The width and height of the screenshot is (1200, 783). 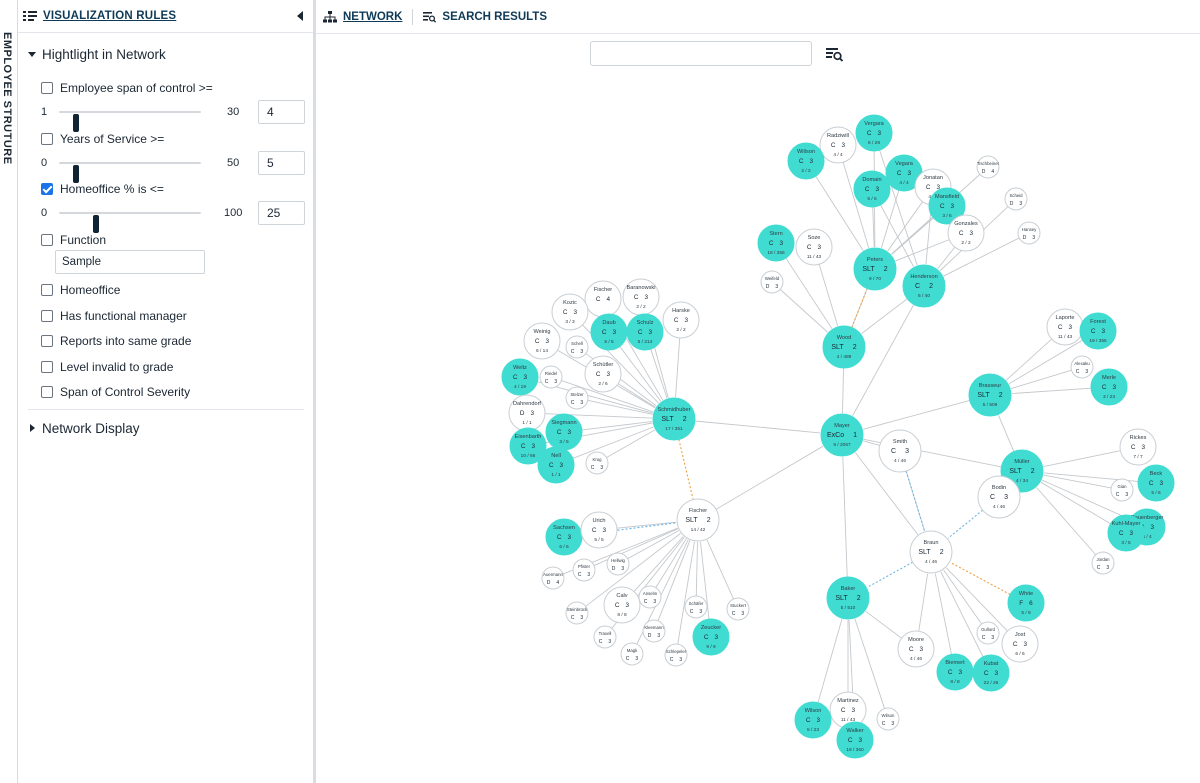 What do you see at coordinates (609, 332) in the screenshot?
I see `node-daub: Daub C 3 5 / 5` at bounding box center [609, 332].